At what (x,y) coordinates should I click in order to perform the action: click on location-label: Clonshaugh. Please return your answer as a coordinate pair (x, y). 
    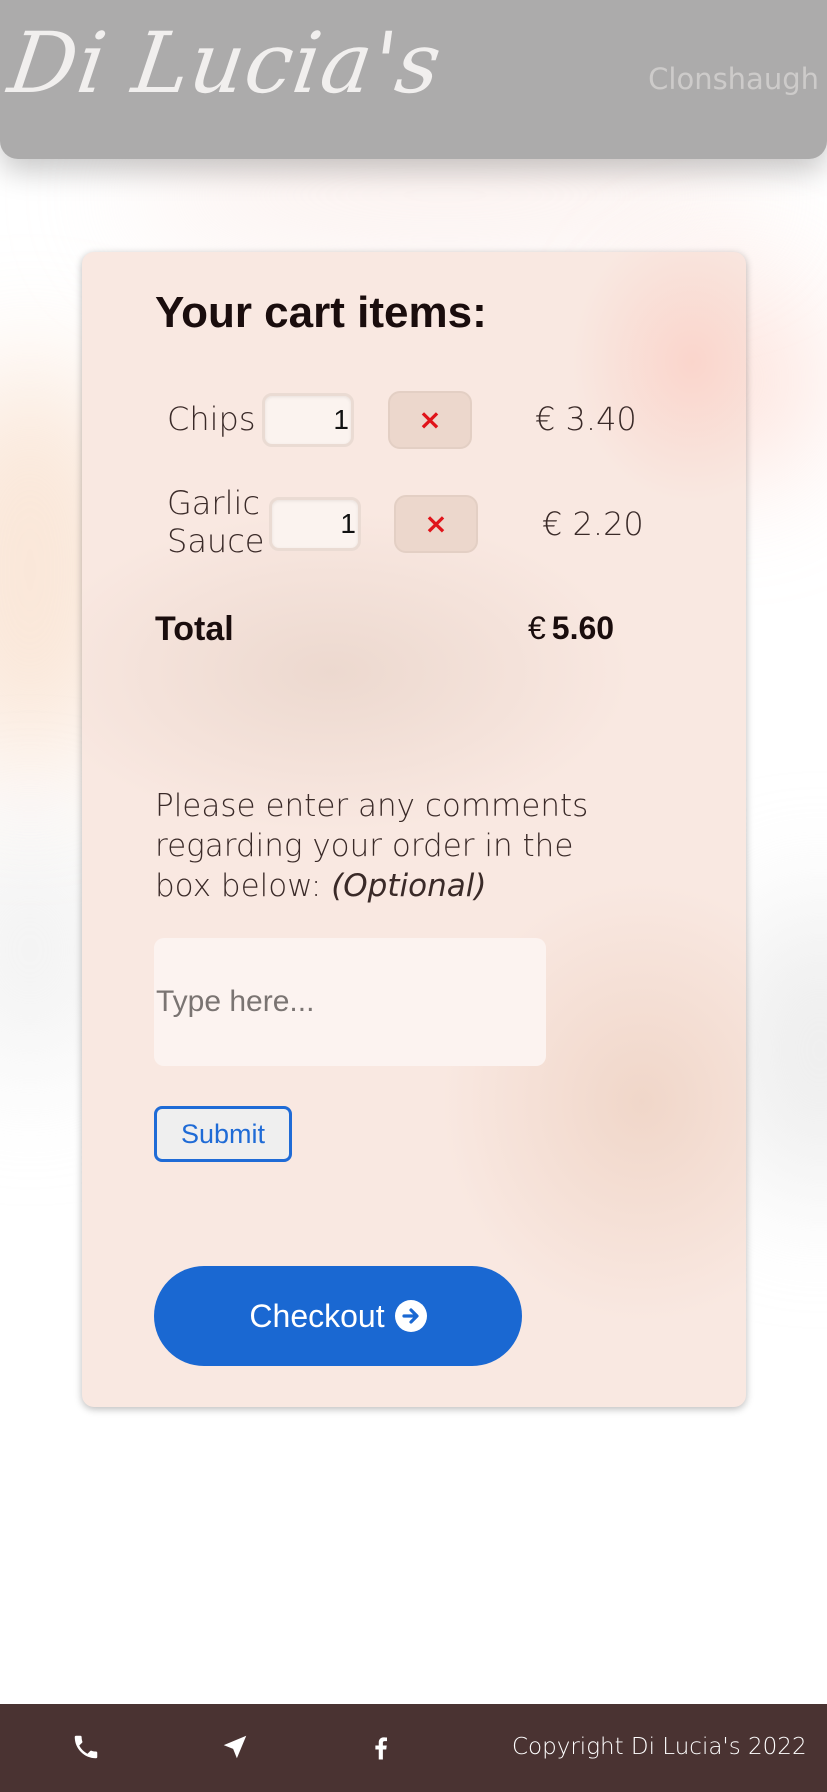
    Looking at the image, I should click on (733, 79).